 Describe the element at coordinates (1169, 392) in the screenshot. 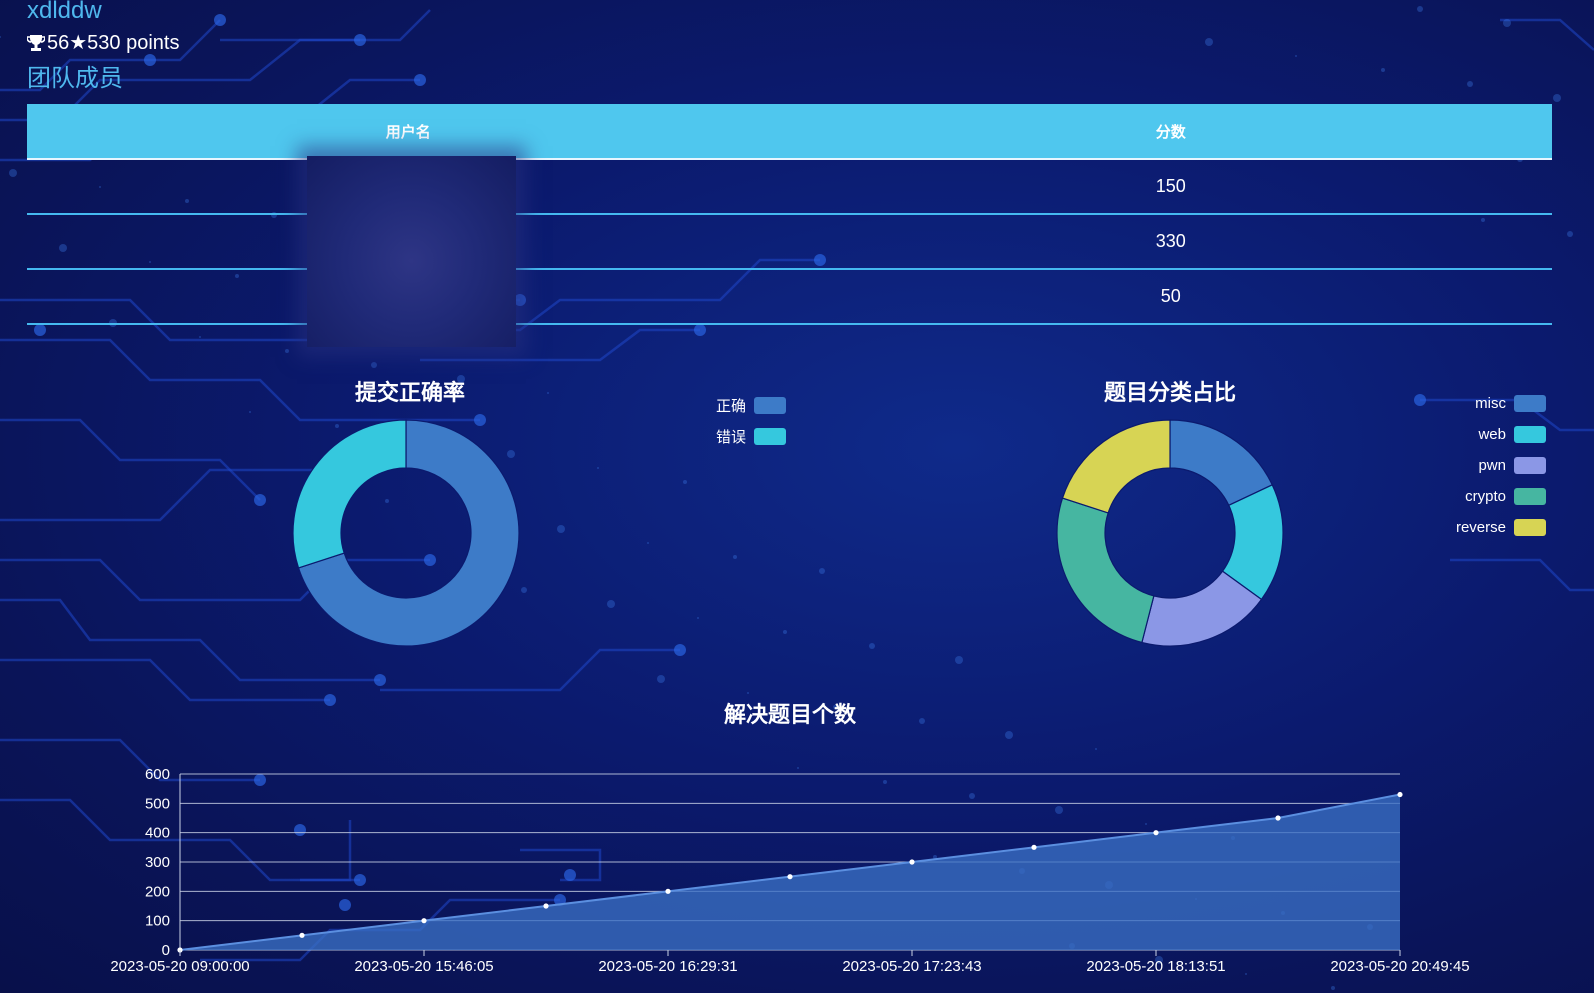

I see `category-chart-title: 题目分类占比` at that location.